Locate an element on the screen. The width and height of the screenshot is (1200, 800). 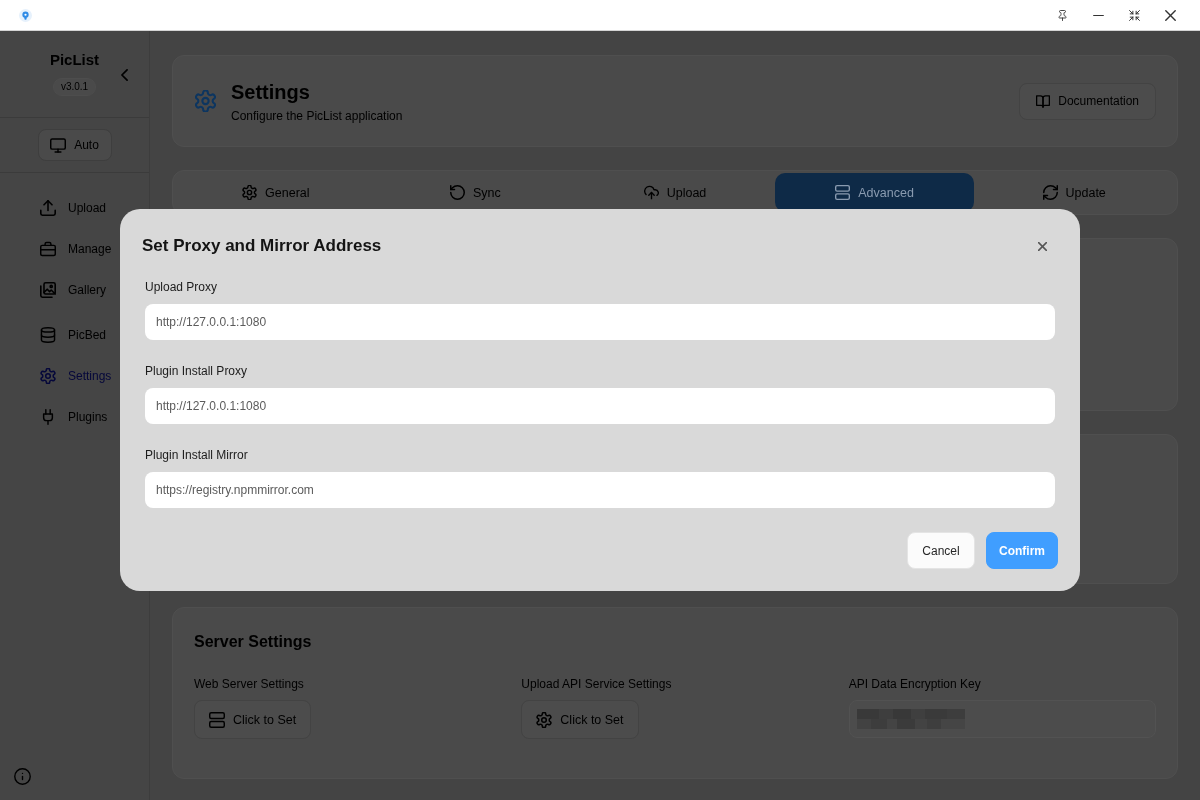
field-label: Web Server Settings is located at coordinates (249, 684).